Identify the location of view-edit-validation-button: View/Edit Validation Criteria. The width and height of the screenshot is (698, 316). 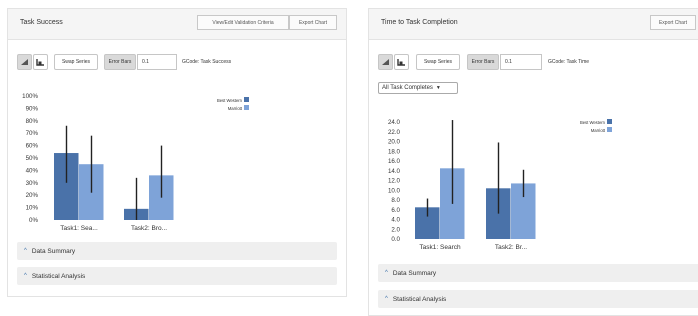
(243, 22).